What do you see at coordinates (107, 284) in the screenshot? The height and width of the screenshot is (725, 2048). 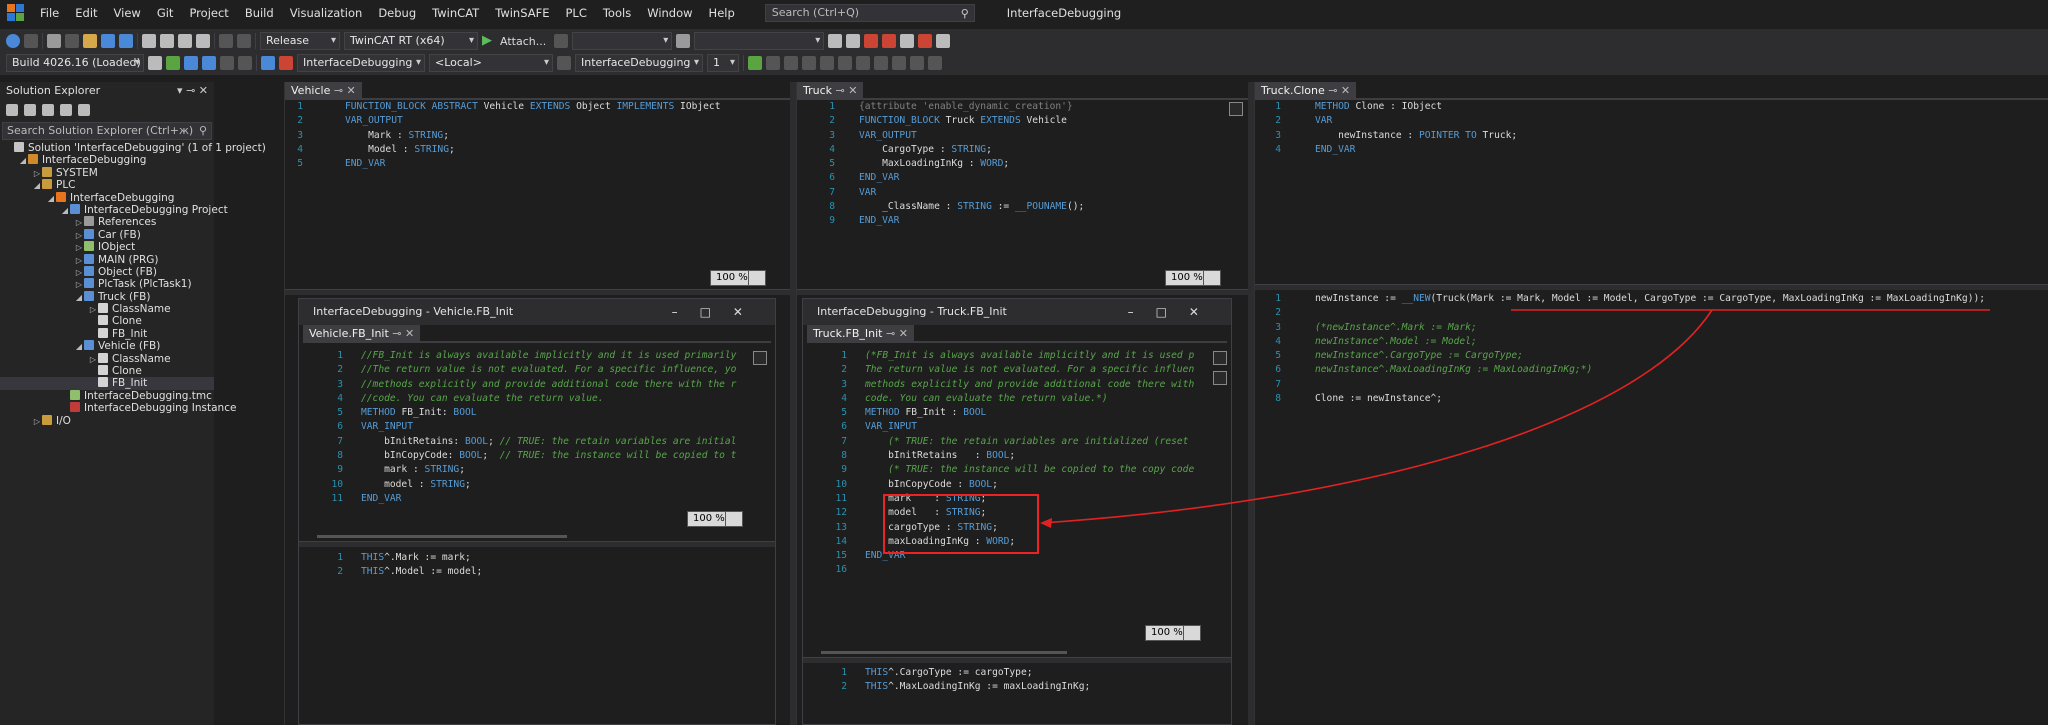 I see `tree-item: ▷ PlcTask (PlcTask1)` at bounding box center [107, 284].